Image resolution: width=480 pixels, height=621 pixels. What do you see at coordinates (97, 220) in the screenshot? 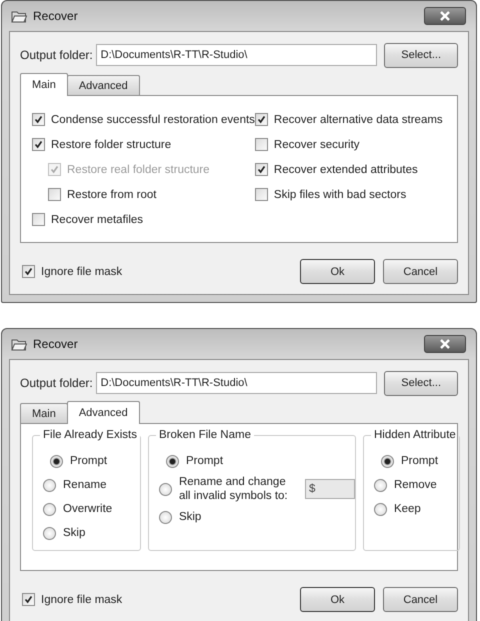
I see `checkbox-label: Recover metafiles` at bounding box center [97, 220].